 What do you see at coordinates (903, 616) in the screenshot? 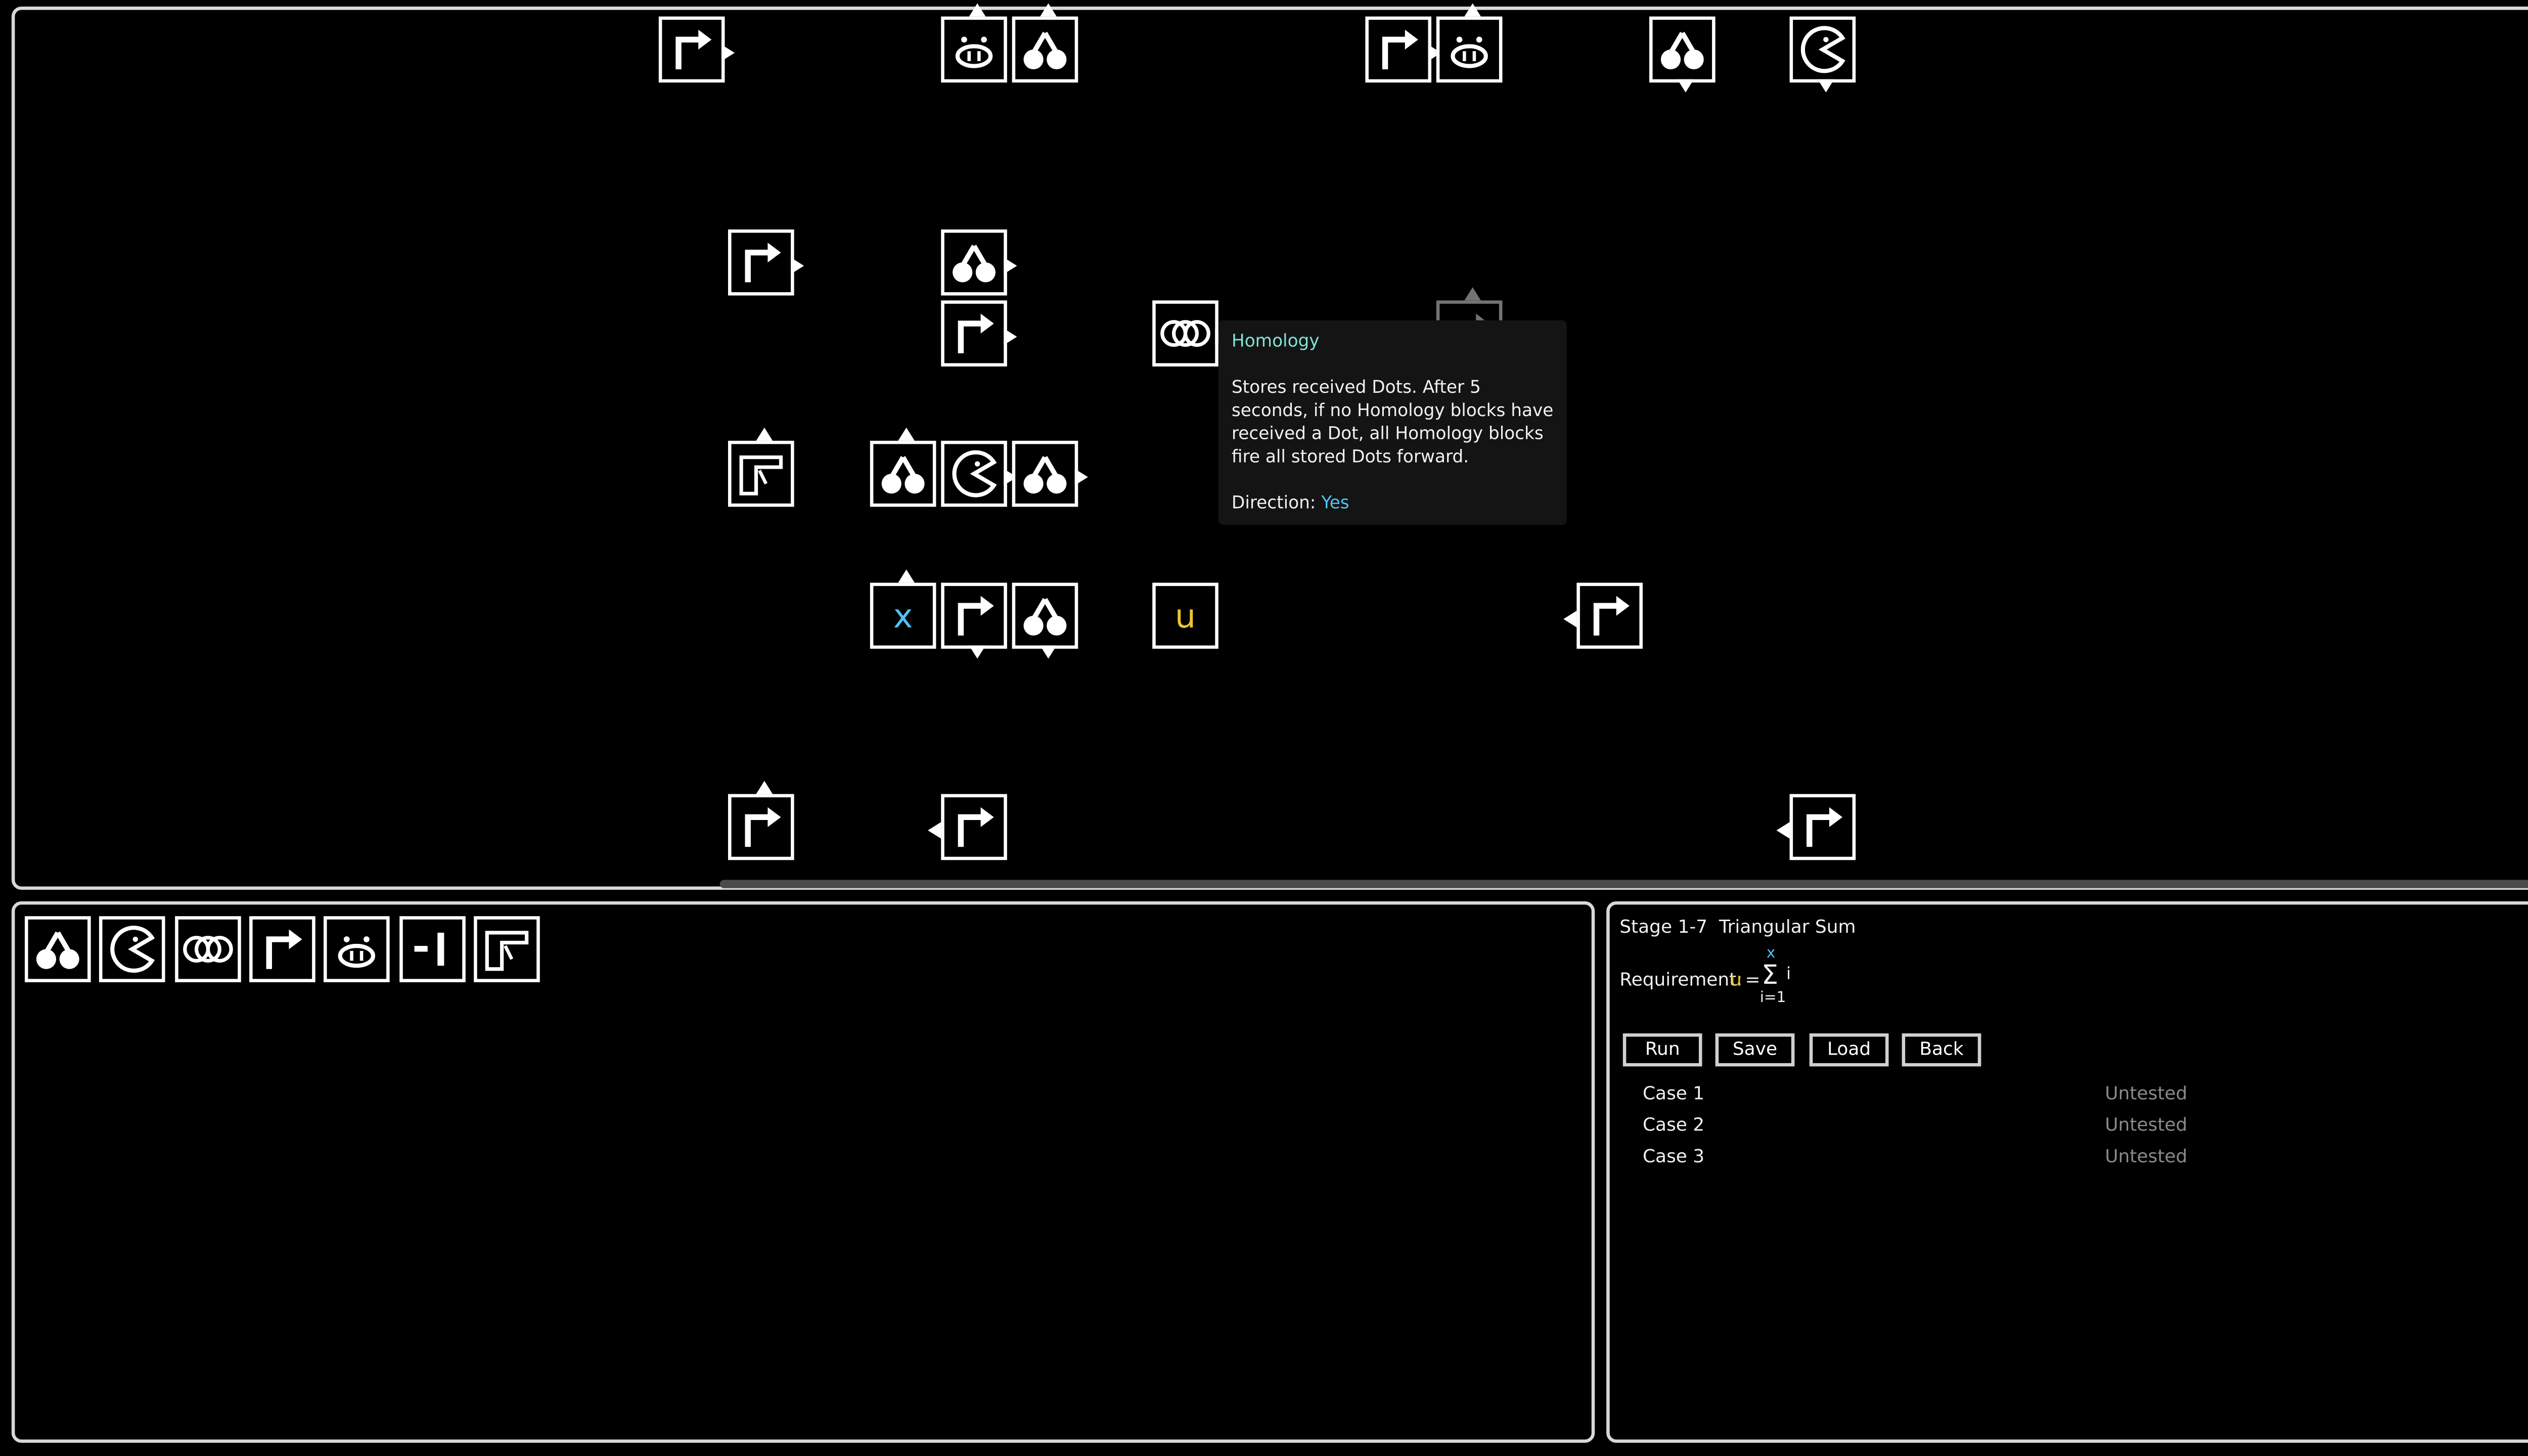
I see `variable-x-label: x` at bounding box center [903, 616].